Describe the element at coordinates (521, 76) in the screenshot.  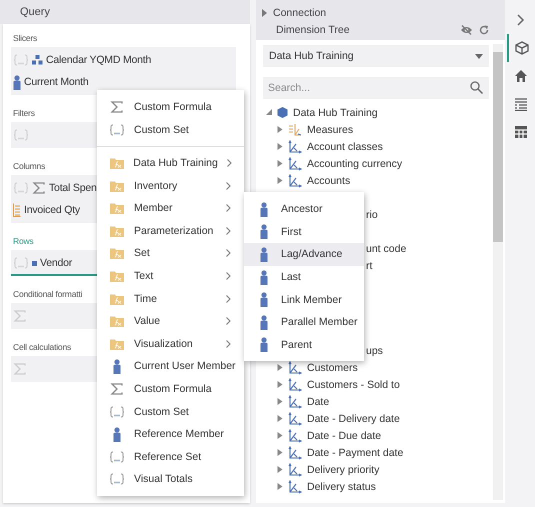
I see `home-icon` at that location.